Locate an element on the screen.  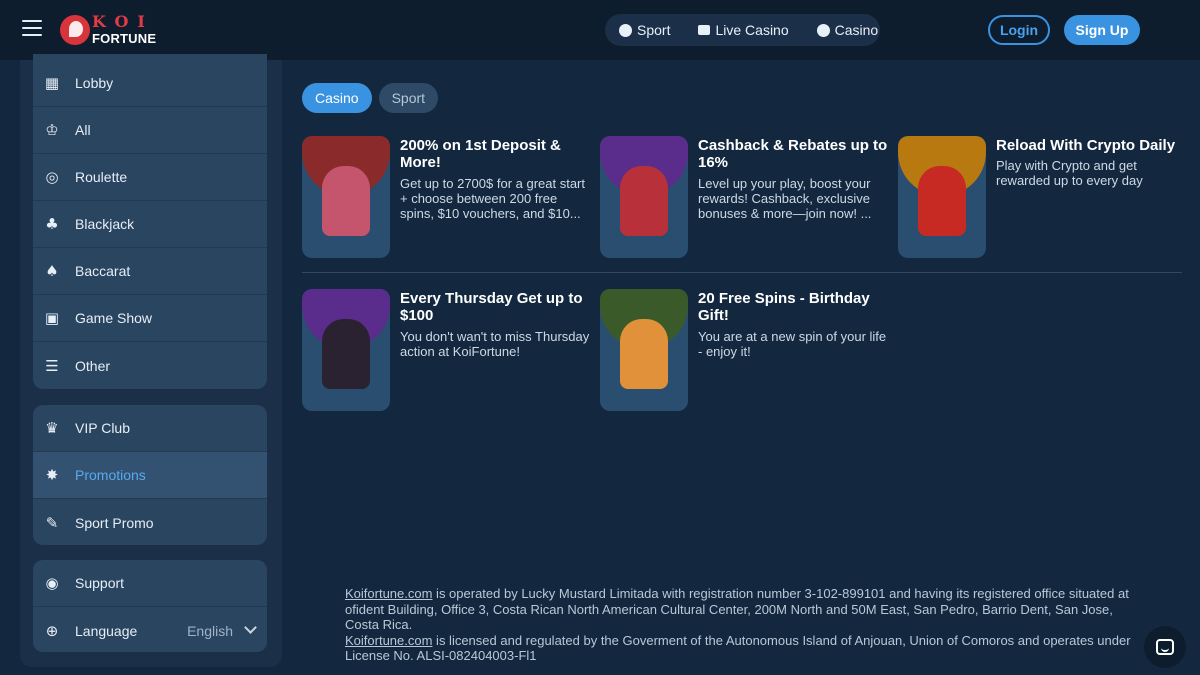
koi-fortune-logo: KOI FORTUNE is located at coordinates (115, 29).